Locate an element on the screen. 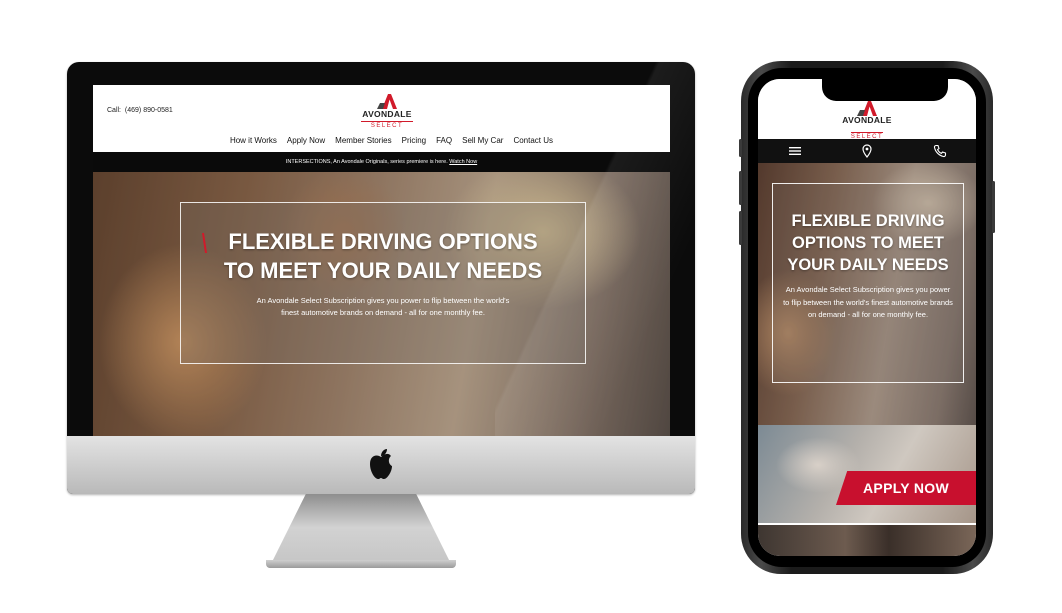  nav-pricing: Pricing is located at coordinates (414, 140).